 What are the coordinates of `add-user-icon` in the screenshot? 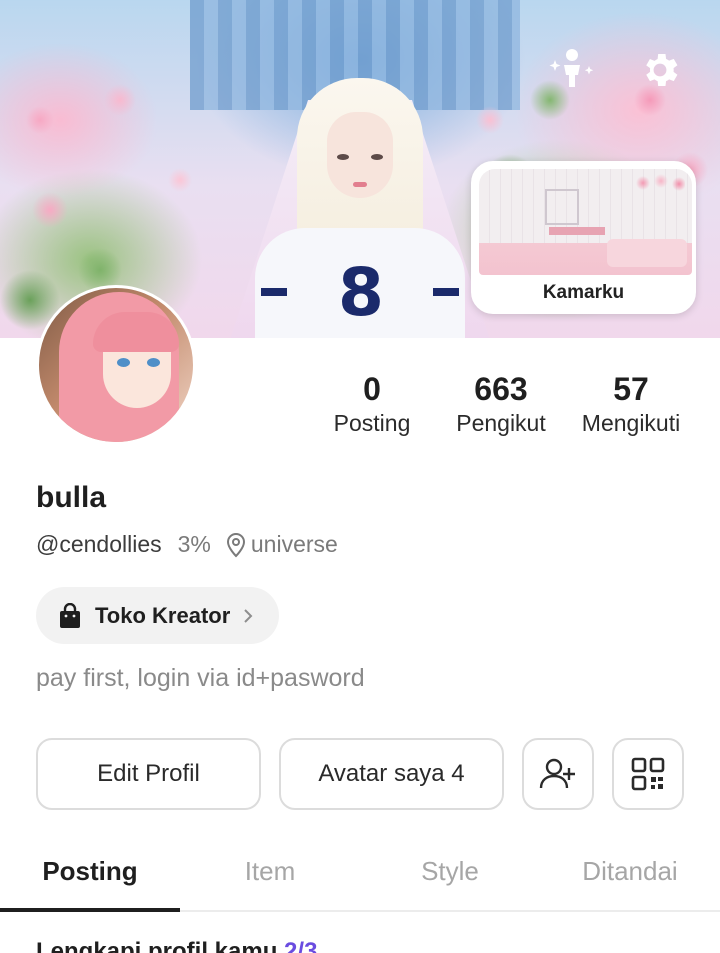 It's located at (557, 773).